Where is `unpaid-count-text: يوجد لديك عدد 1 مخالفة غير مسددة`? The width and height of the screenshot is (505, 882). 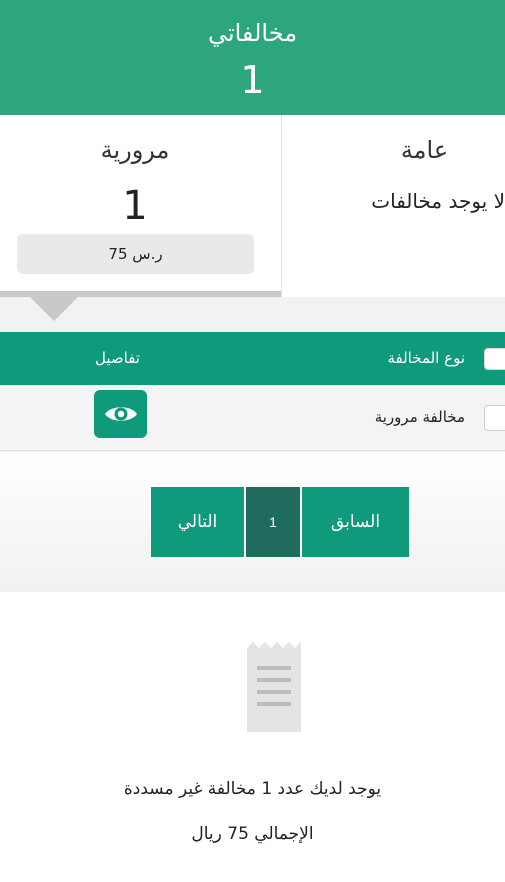
unpaid-count-text: يوجد لديك عدد 1 مخالفة غير مسددة is located at coordinates (252, 789).